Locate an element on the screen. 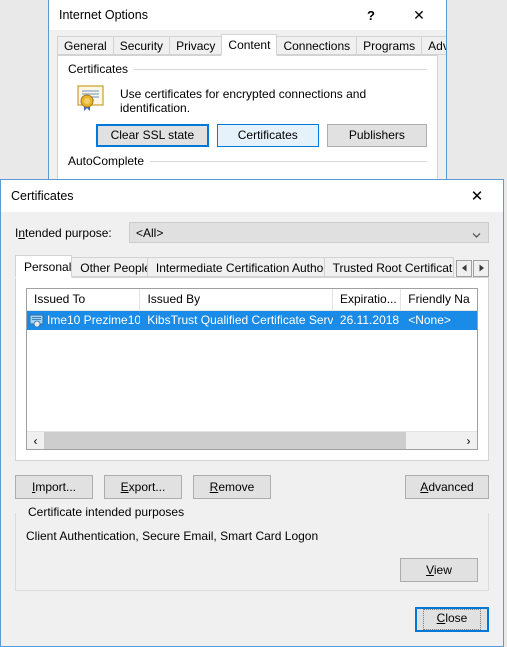 This screenshot has width=507, height=647. horizontal-scrollbar: ‹ › is located at coordinates (252, 440).